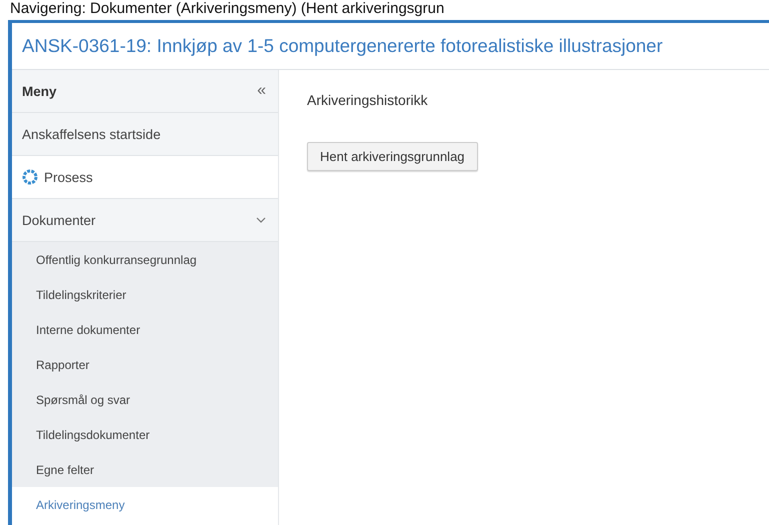 The image size is (769, 525). I want to click on submenu-item: Interne dokumenter, so click(145, 329).